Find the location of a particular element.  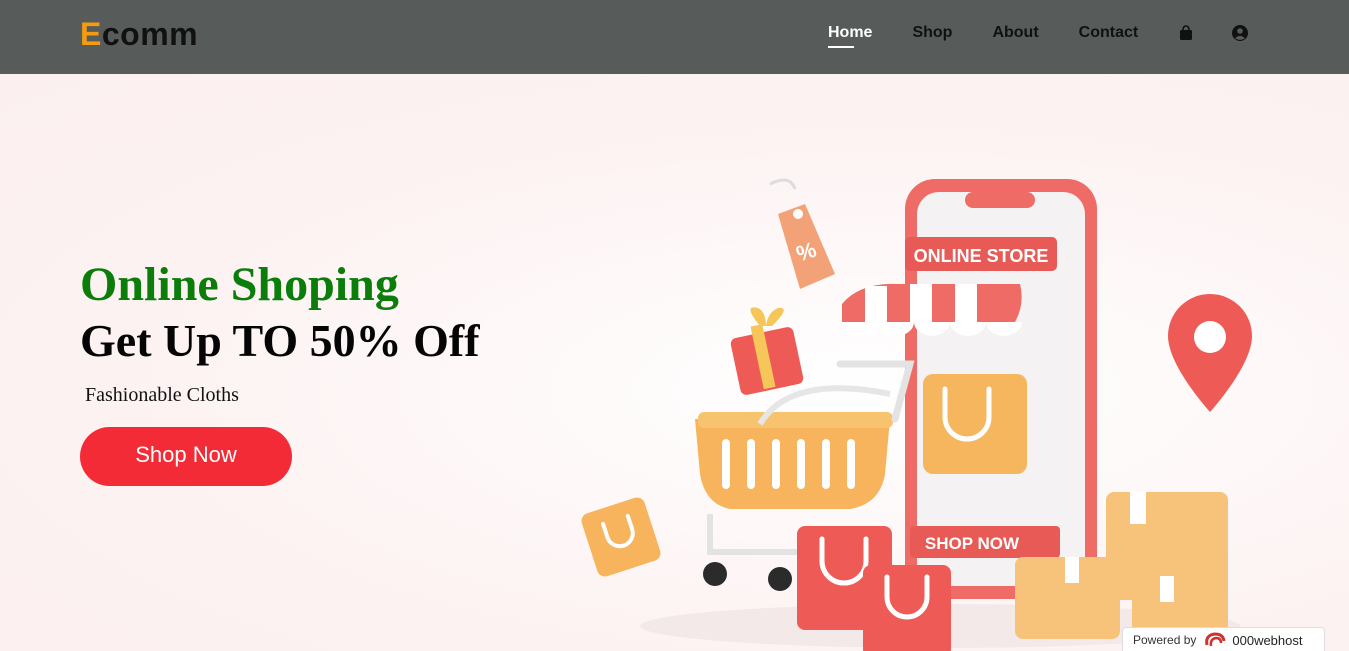

brand-logo: Ecomm is located at coordinates (139, 34).